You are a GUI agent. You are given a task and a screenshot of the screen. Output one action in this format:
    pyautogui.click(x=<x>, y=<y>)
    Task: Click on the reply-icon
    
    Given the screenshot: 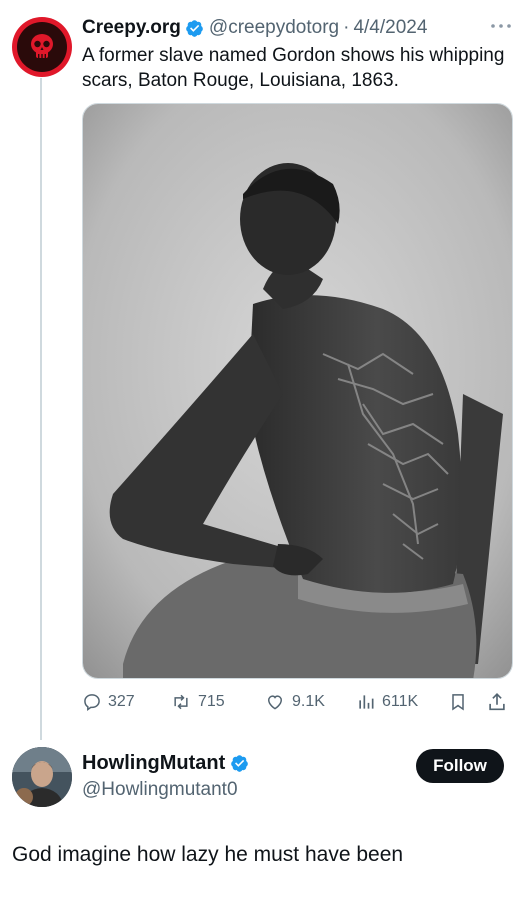 What is the action you would take?
    pyautogui.click(x=92, y=702)
    